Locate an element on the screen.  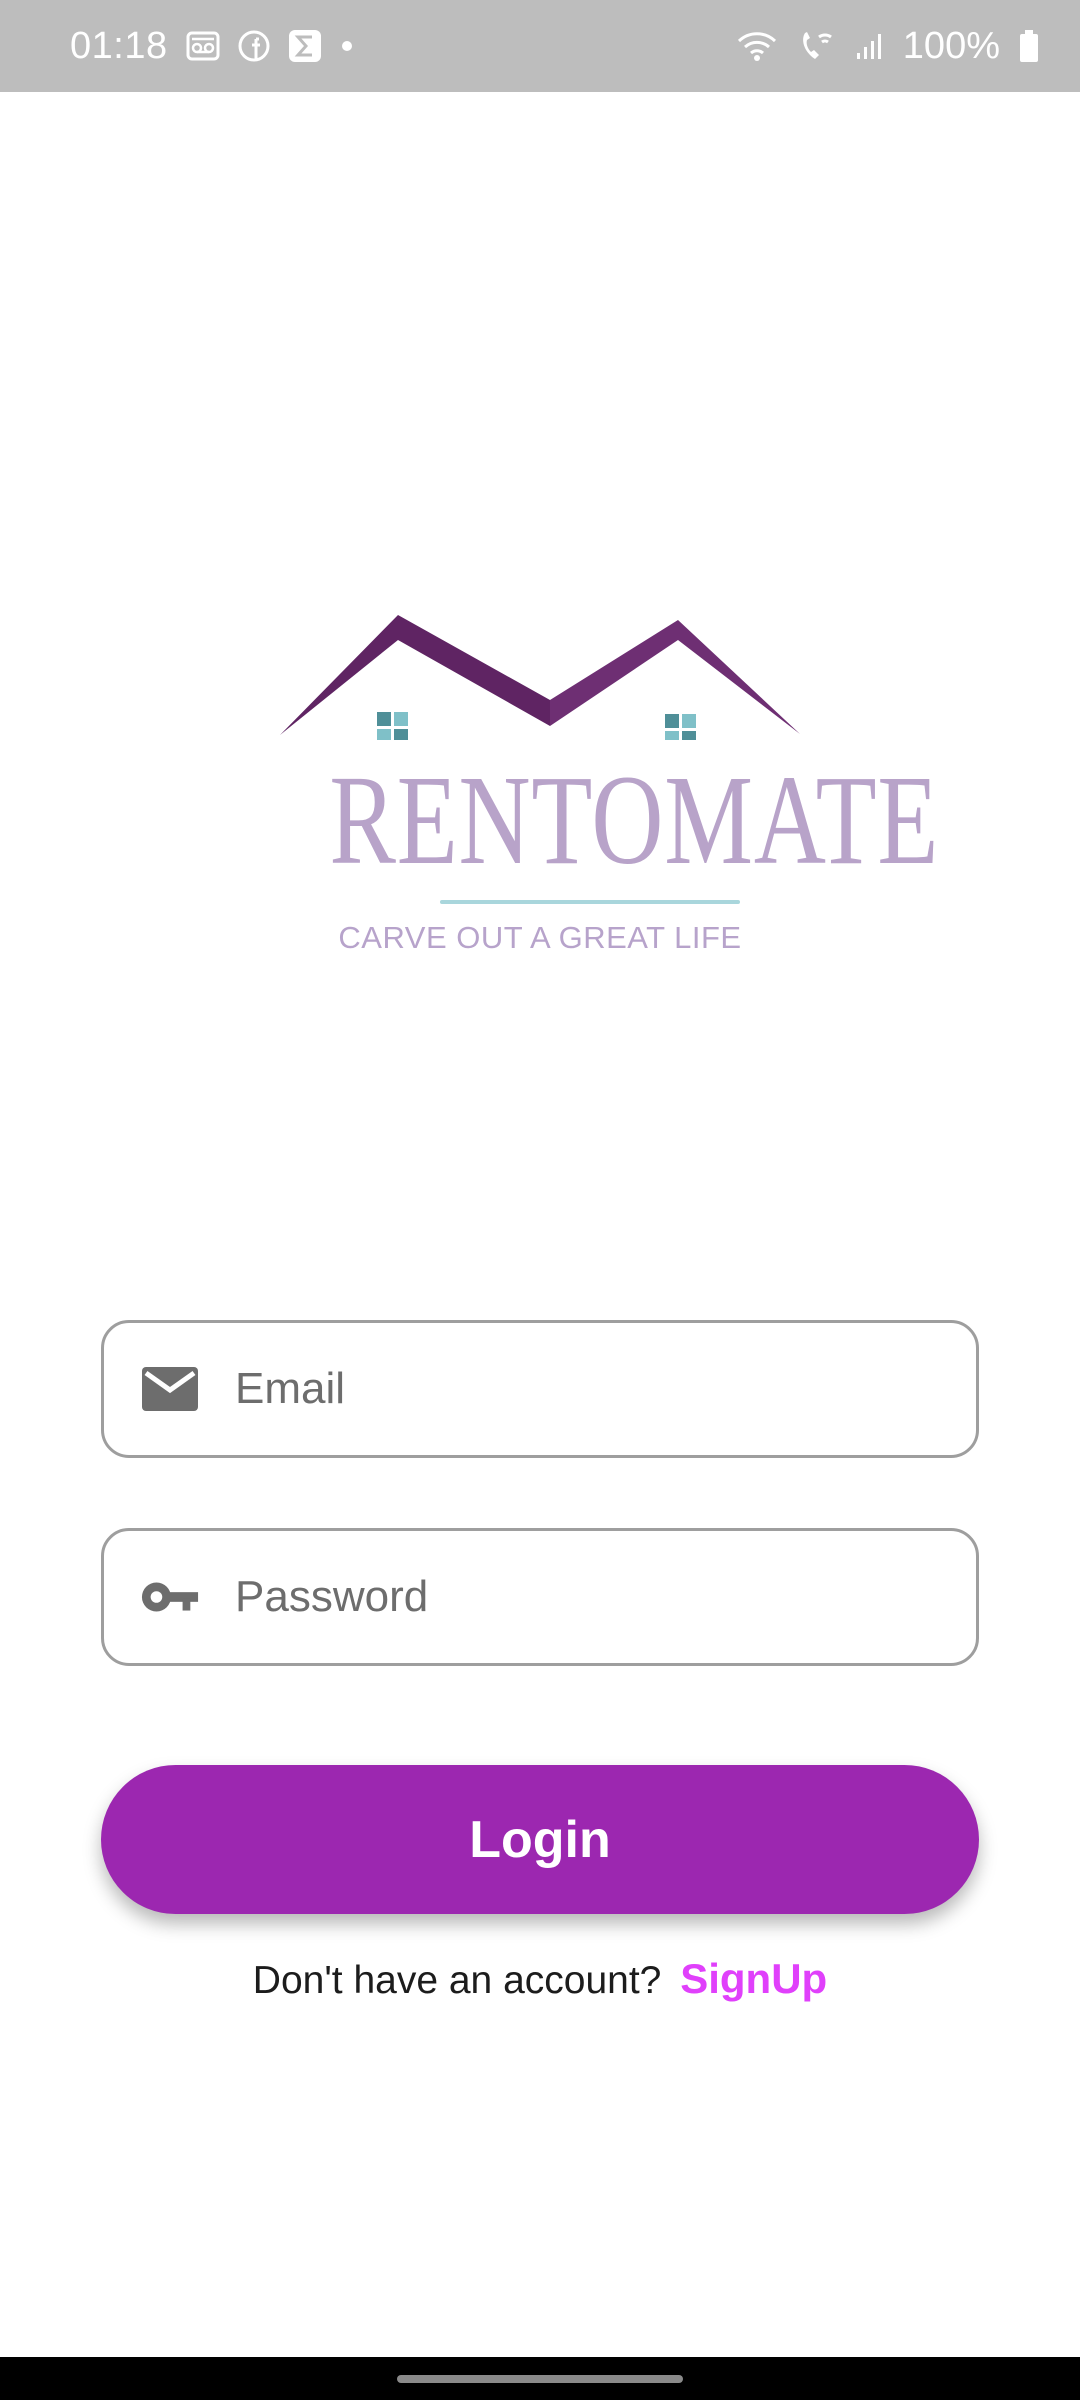
logo-tagline: CARVE OUT A GREAT LIFE is located at coordinates (540, 937).